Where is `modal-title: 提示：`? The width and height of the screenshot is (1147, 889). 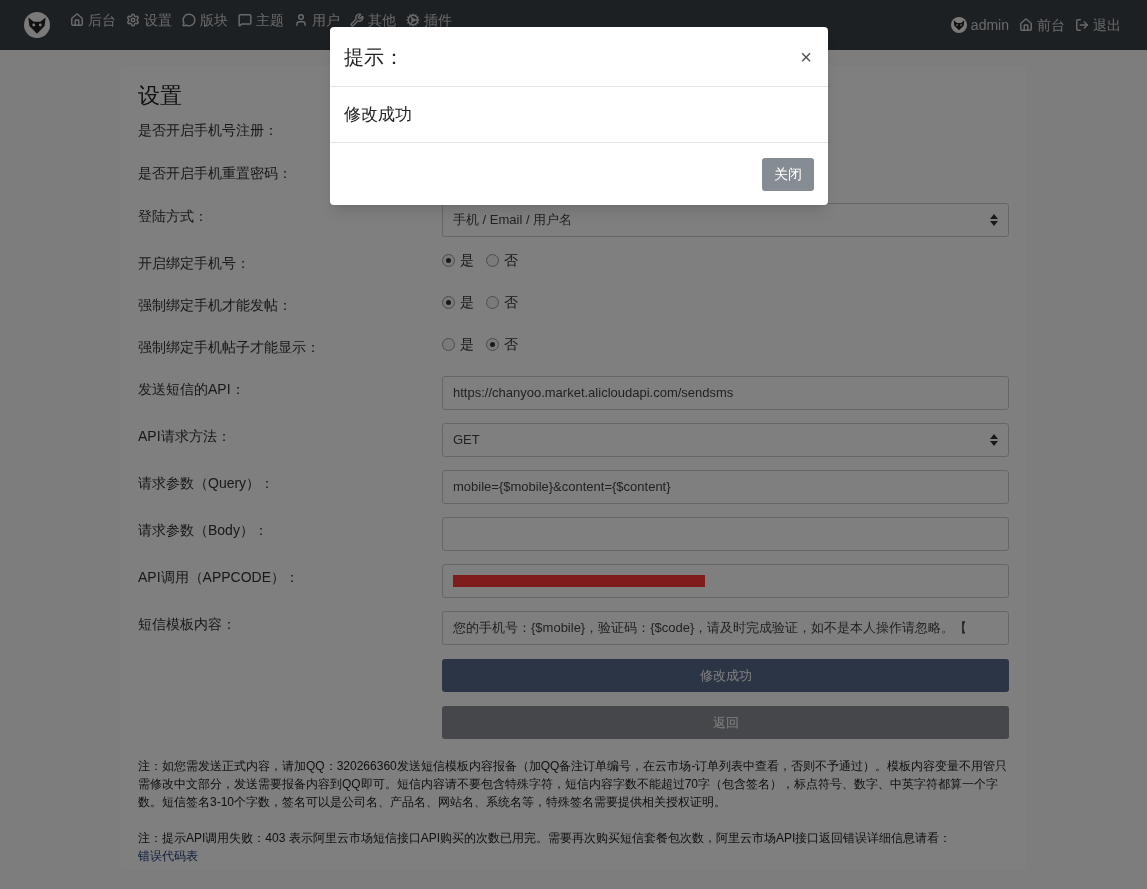 modal-title: 提示： is located at coordinates (374, 57).